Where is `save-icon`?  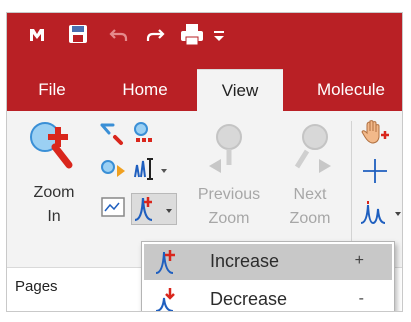 save-icon is located at coordinates (78, 34).